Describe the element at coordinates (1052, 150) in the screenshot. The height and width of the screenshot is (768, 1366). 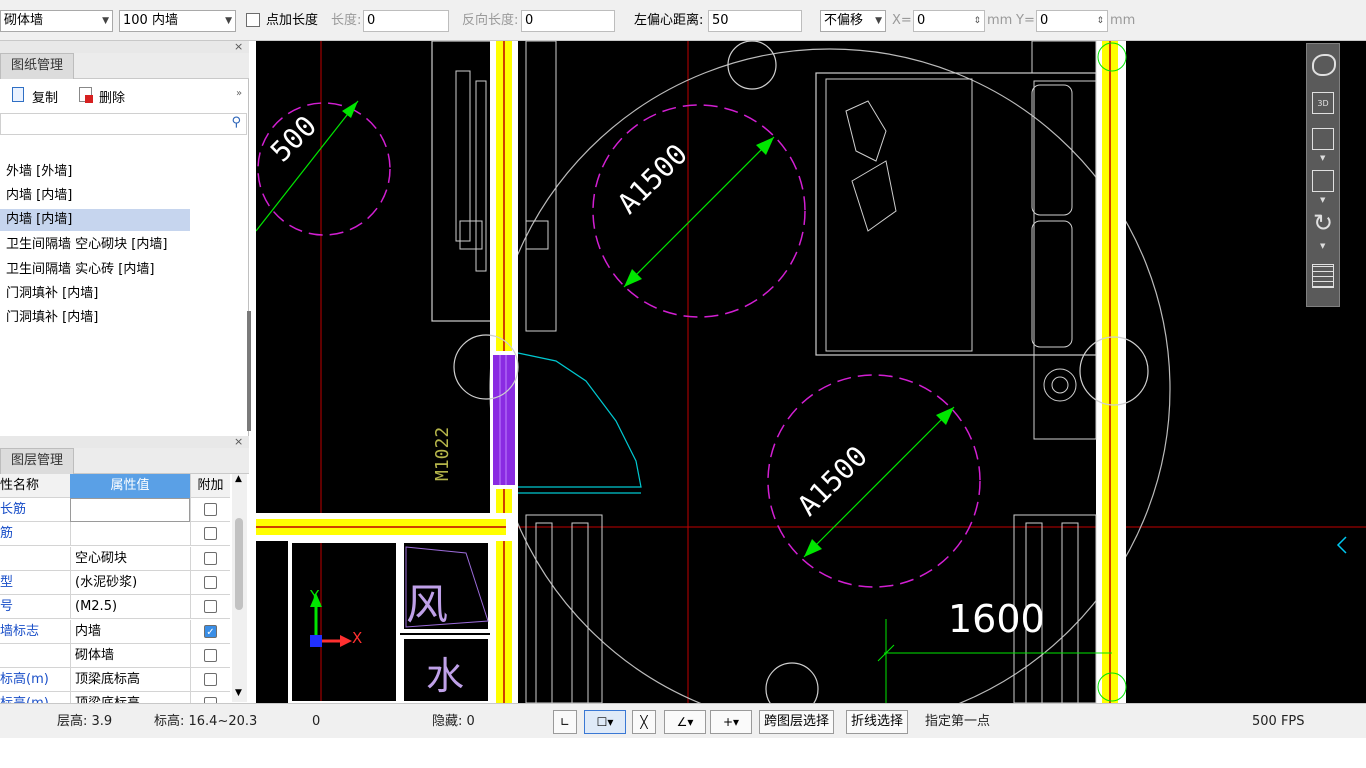
I see `pillow` at that location.